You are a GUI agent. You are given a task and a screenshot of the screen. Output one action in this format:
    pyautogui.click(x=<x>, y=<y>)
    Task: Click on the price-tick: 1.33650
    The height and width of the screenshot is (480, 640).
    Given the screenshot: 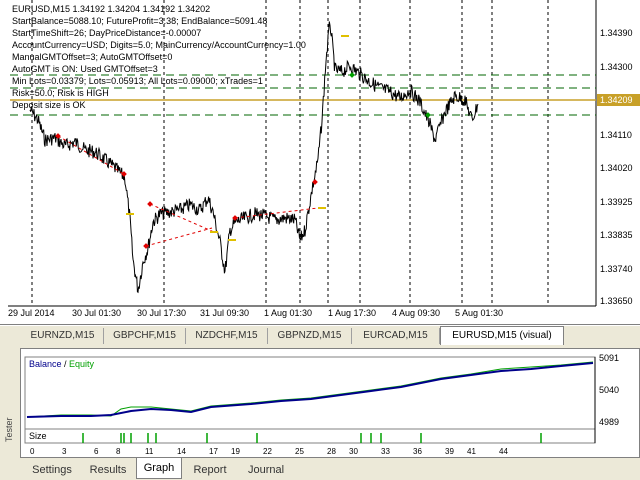 What is the action you would take?
    pyautogui.click(x=616, y=301)
    